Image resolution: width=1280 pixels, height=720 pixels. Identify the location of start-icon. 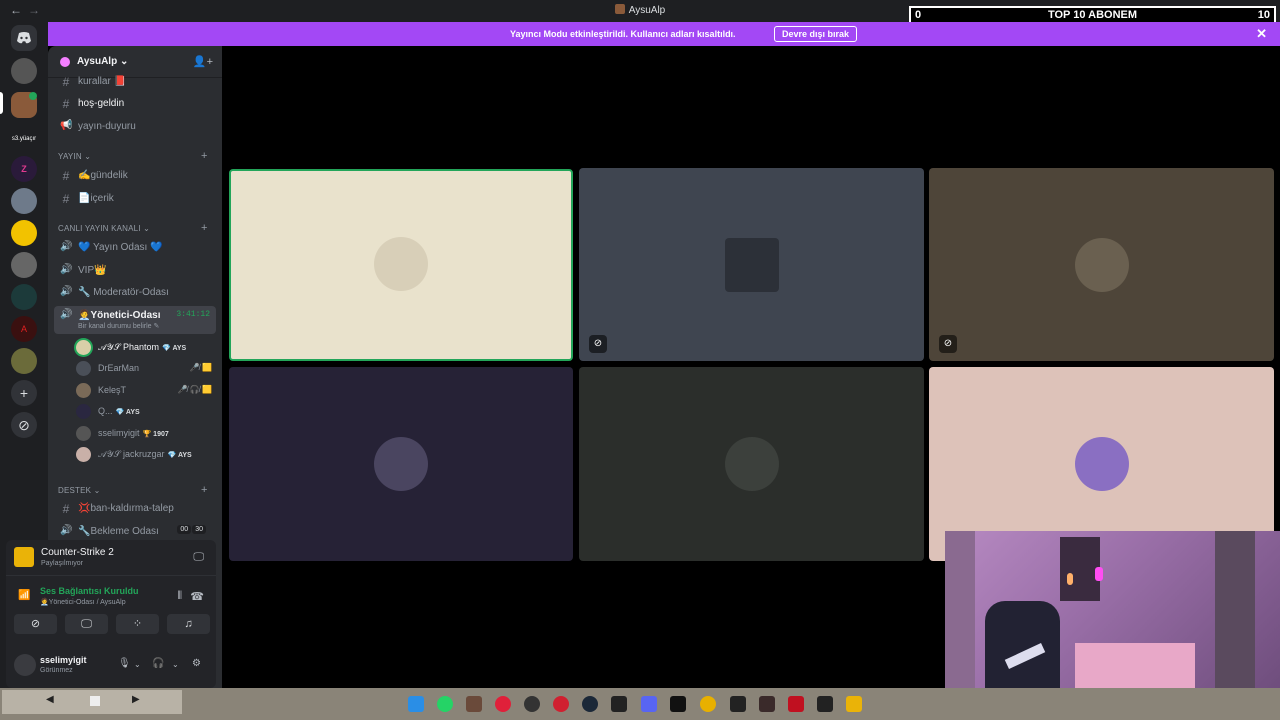
(416, 704).